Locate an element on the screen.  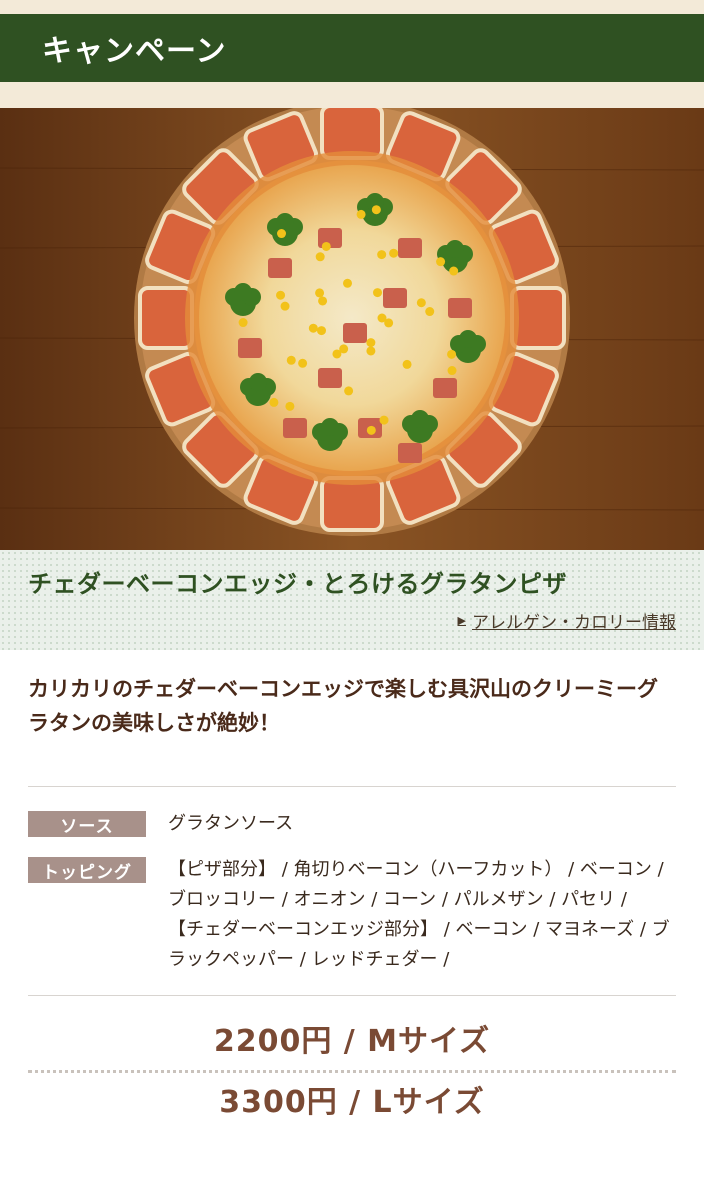
top-strip is located at coordinates (352, 7).